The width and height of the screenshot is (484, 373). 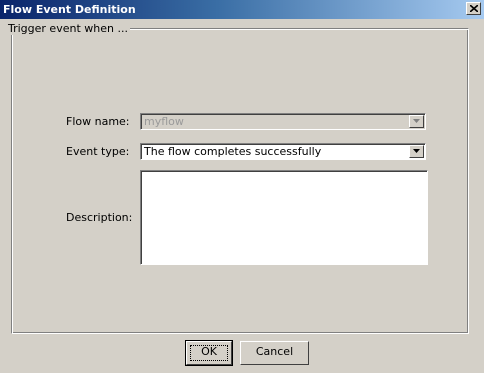 I want to click on event-type-label: Event type:, so click(x=98, y=151).